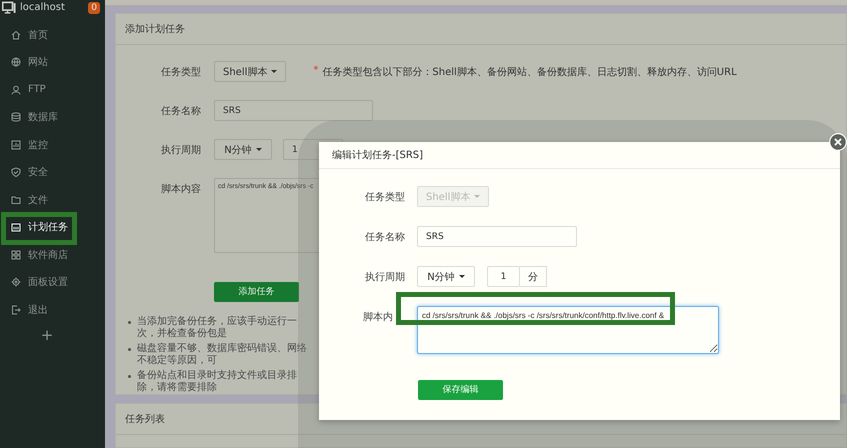  What do you see at coordinates (838, 142) in the screenshot?
I see `close-icon` at bounding box center [838, 142].